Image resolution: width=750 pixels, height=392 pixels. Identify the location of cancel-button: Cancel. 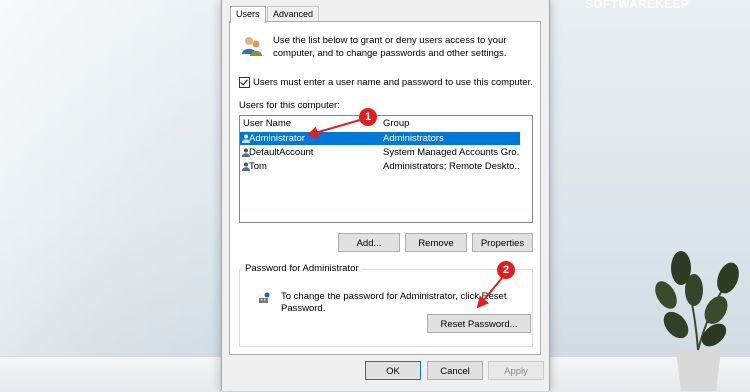
(455, 370).